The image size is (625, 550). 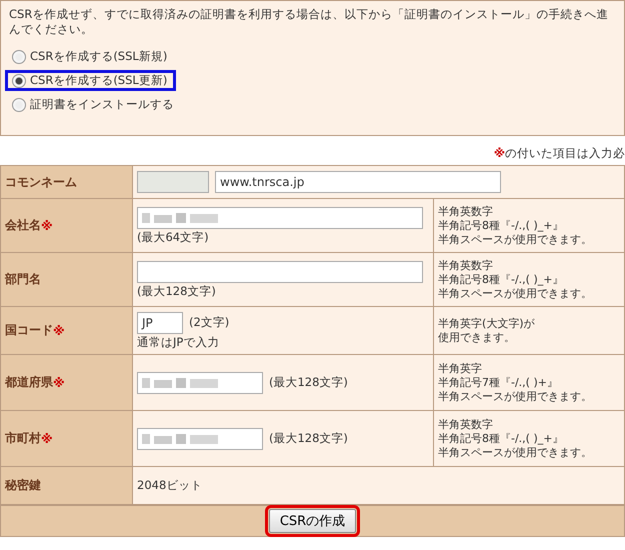 What do you see at coordinates (529, 383) in the screenshot?
I see `hint-text: 半角英字 半角記号7種『-/.,( )+』 半角スペースが使用できます。` at bounding box center [529, 383].